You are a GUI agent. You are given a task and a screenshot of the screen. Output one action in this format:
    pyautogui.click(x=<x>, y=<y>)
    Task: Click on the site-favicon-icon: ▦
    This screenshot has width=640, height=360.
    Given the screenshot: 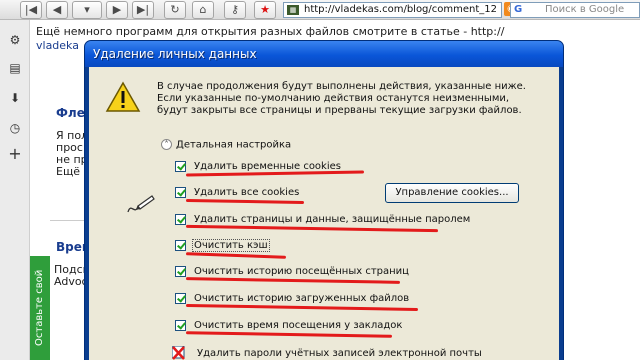 What is the action you would take?
    pyautogui.click(x=293, y=10)
    